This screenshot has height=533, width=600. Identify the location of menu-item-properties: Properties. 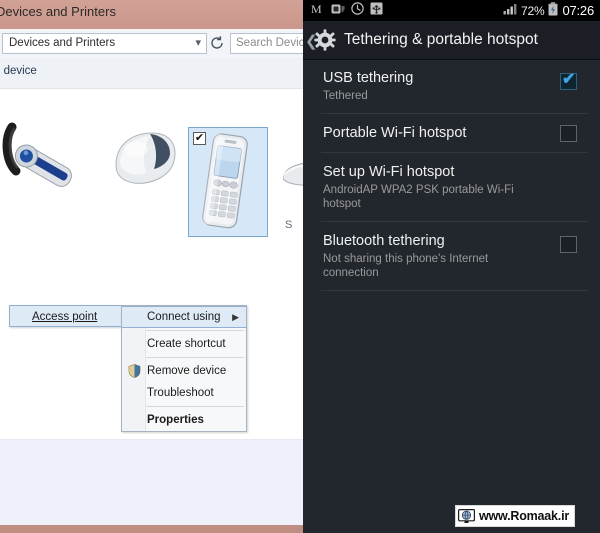
(184, 420).